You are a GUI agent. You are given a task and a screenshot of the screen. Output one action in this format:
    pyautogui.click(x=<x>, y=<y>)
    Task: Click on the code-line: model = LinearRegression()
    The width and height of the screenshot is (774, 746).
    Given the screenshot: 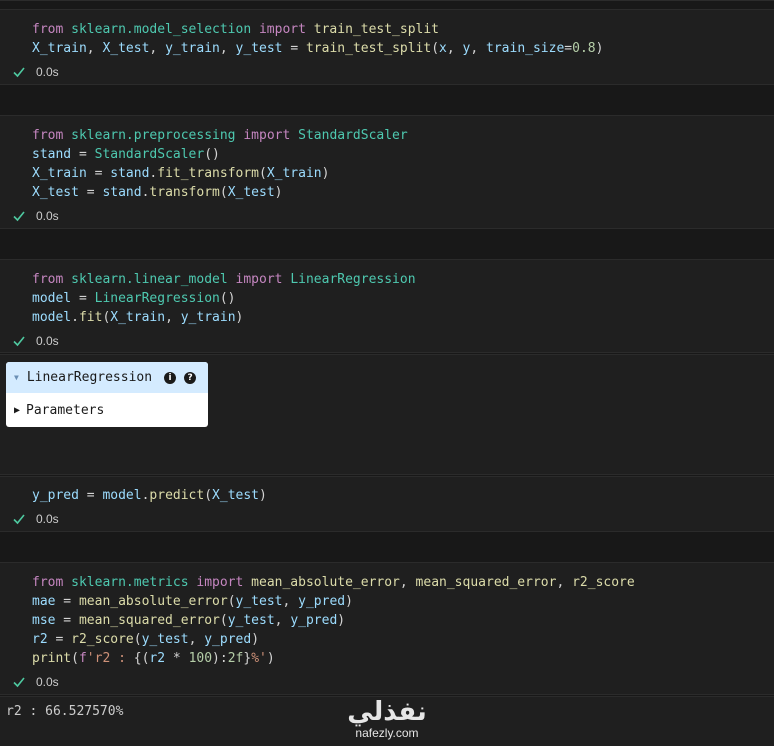 What is the action you would take?
    pyautogui.click(x=224, y=298)
    